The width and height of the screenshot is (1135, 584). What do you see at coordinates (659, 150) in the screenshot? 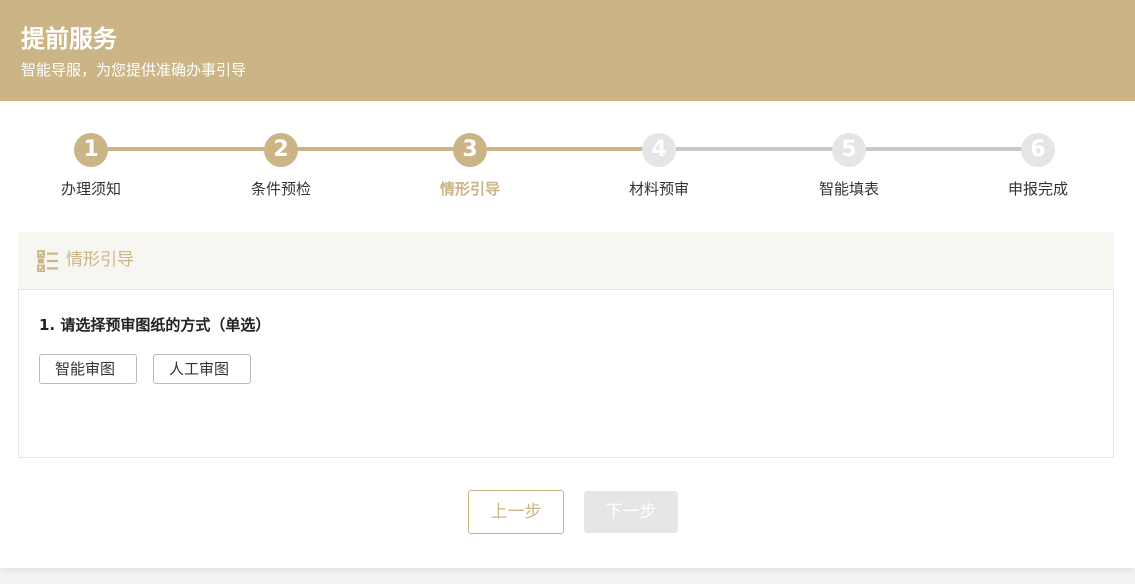
I see `step-4-number: 4` at bounding box center [659, 150].